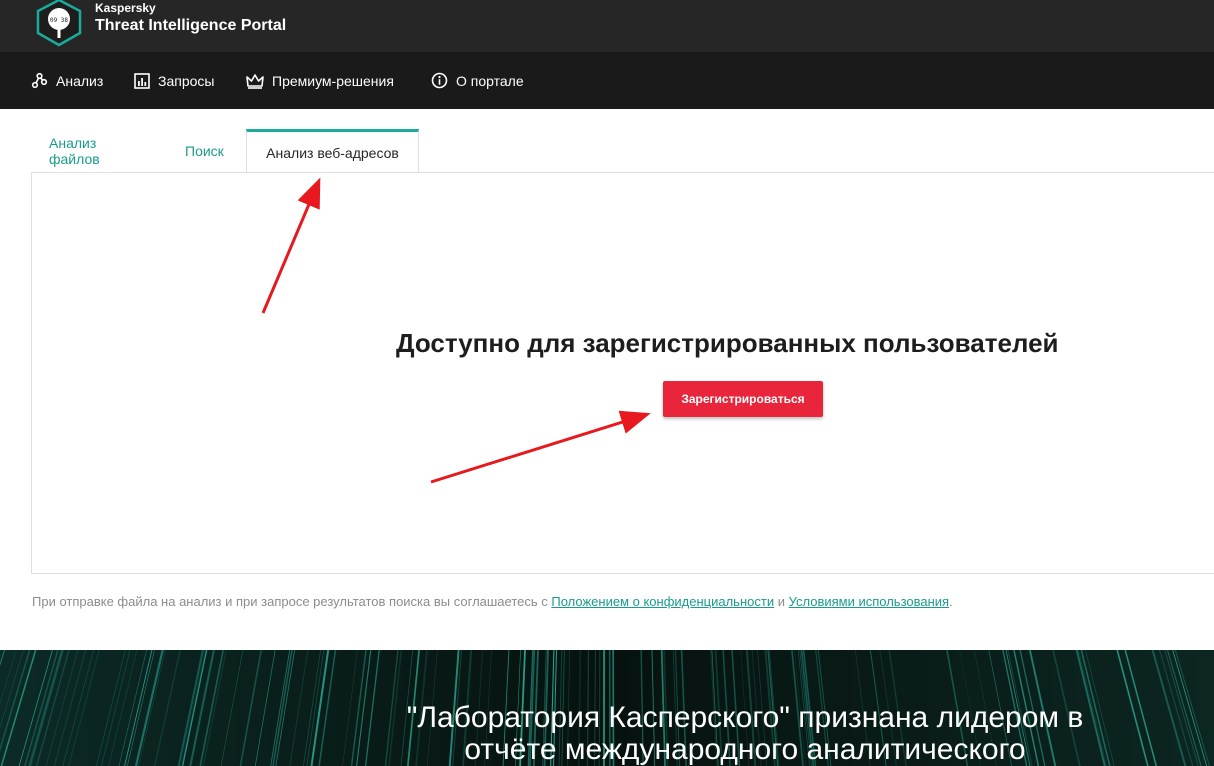 The width and height of the screenshot is (1214, 766). What do you see at coordinates (204, 151) in the screenshot?
I see `tab-search: Поиск` at bounding box center [204, 151].